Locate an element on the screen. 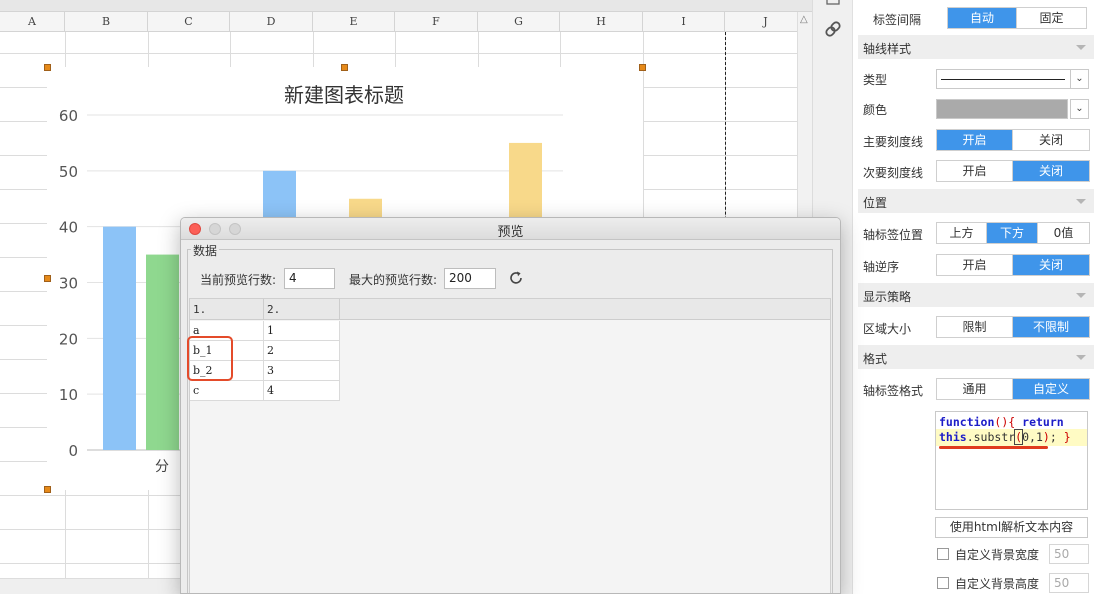 This screenshot has width=1098, height=594. display-title: 显示策略 is located at coordinates (887, 297).